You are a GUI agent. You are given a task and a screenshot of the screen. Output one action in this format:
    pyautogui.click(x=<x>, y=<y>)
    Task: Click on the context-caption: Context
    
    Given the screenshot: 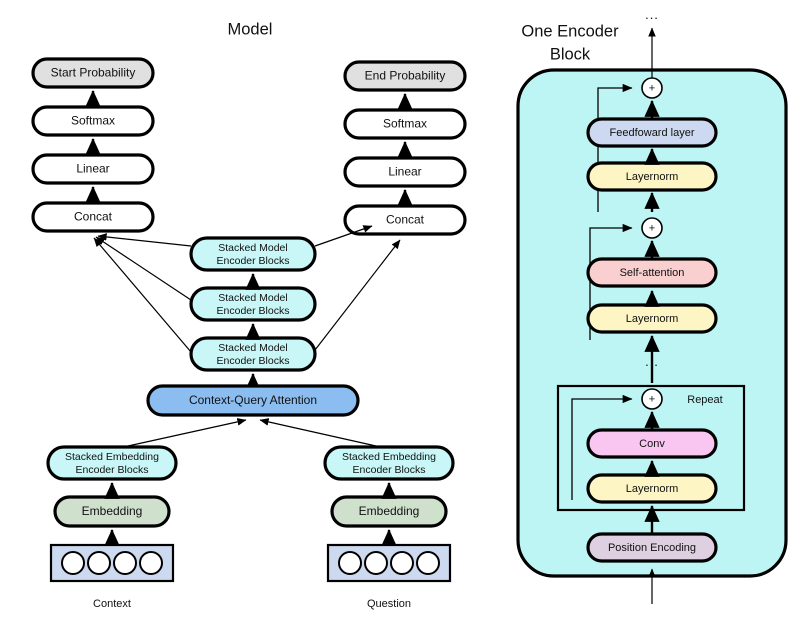 What is the action you would take?
    pyautogui.click(x=112, y=604)
    